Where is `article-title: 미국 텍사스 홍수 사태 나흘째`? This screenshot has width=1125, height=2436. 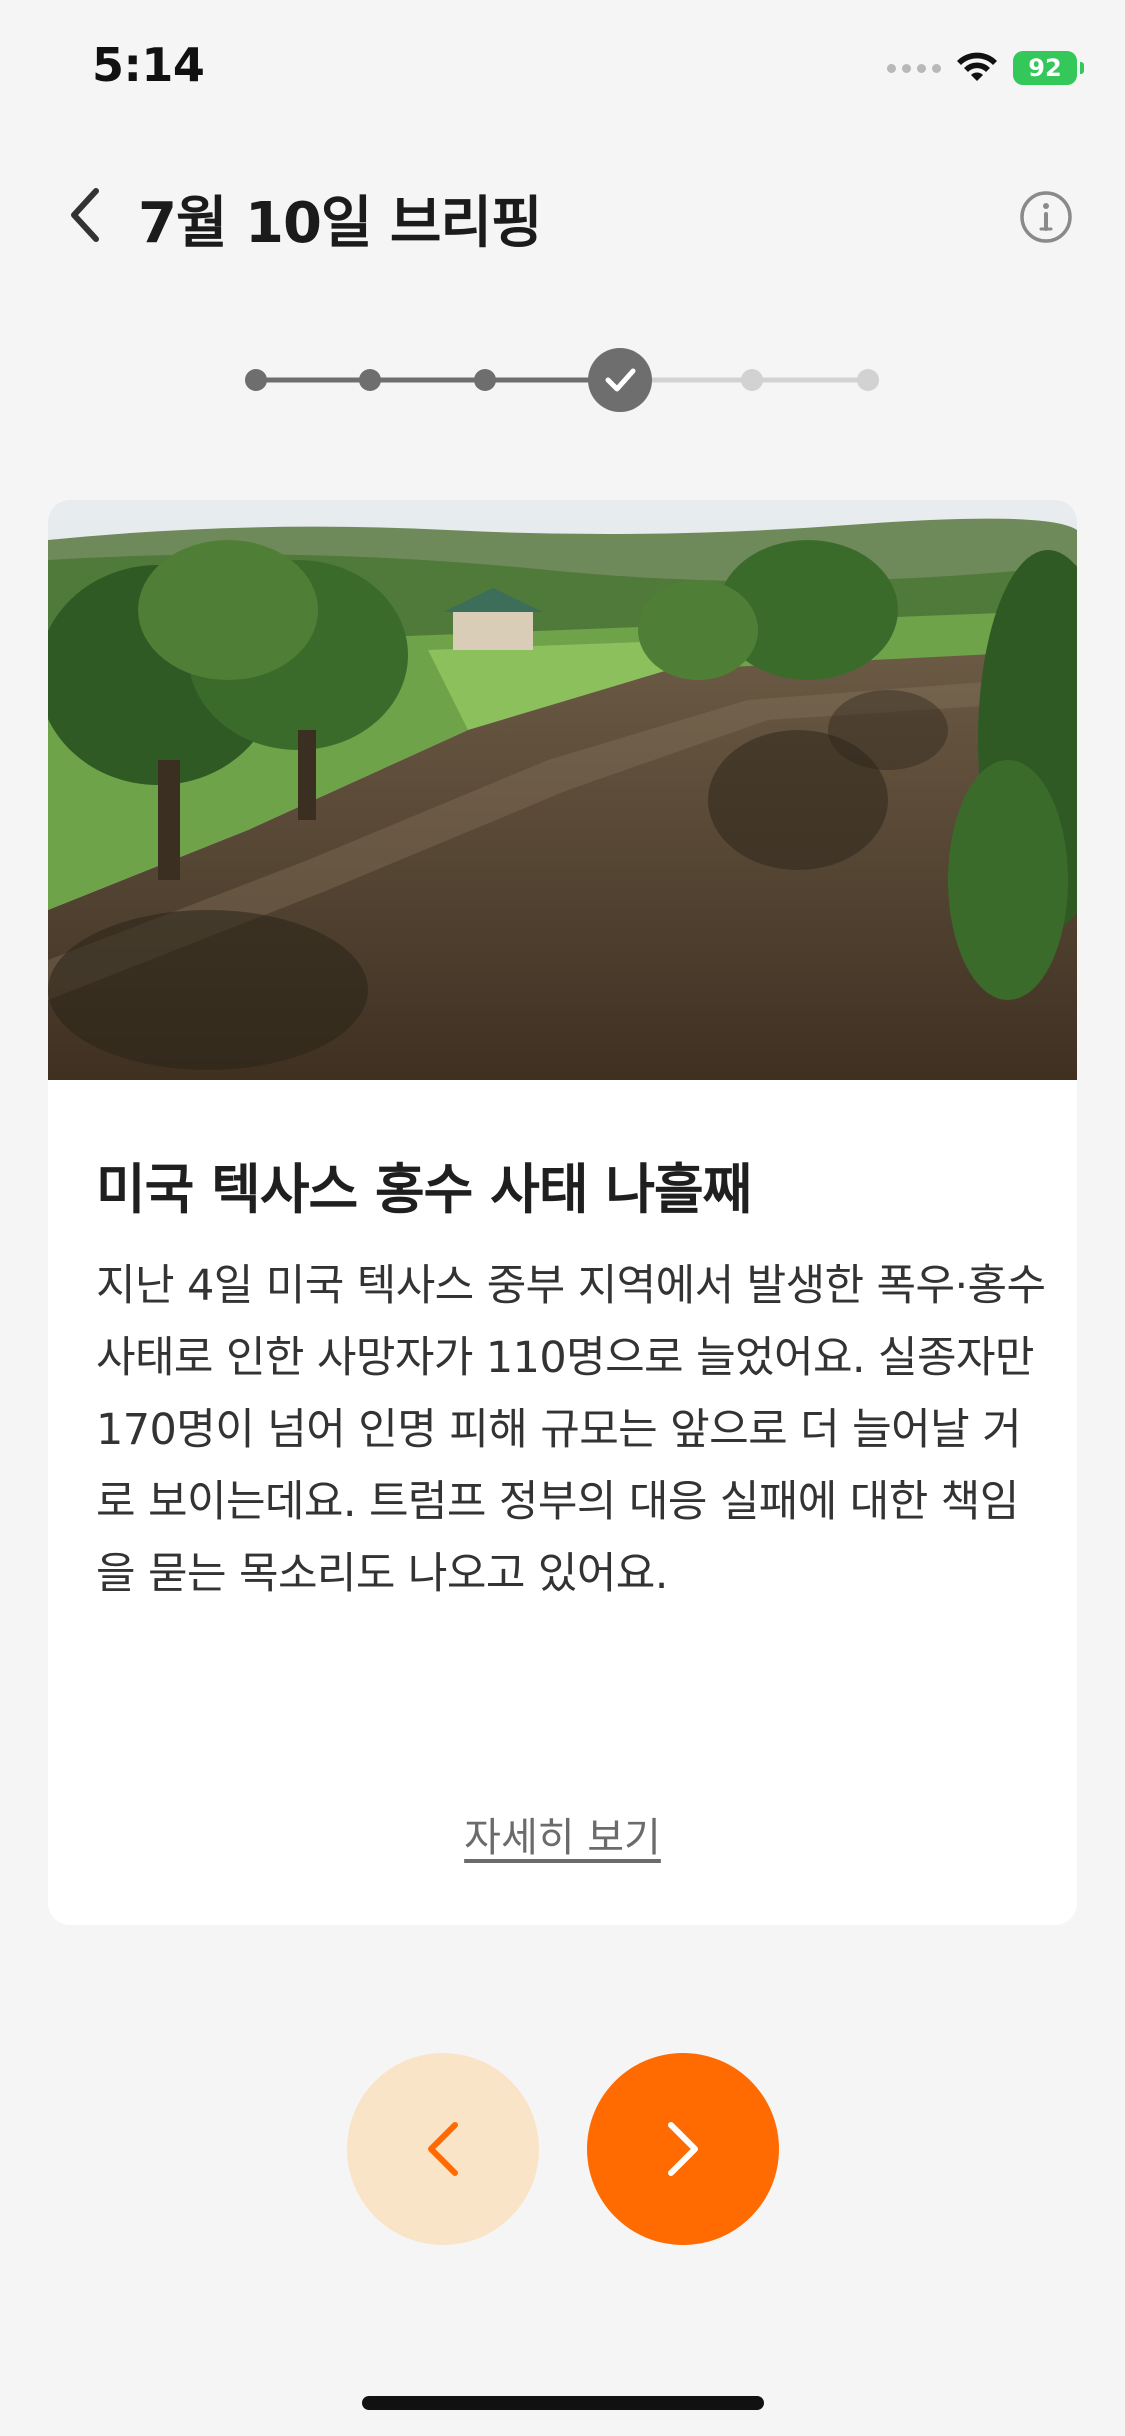
article-title: 미국 텍사스 홍수 사태 나흘째 is located at coordinates (424, 1189).